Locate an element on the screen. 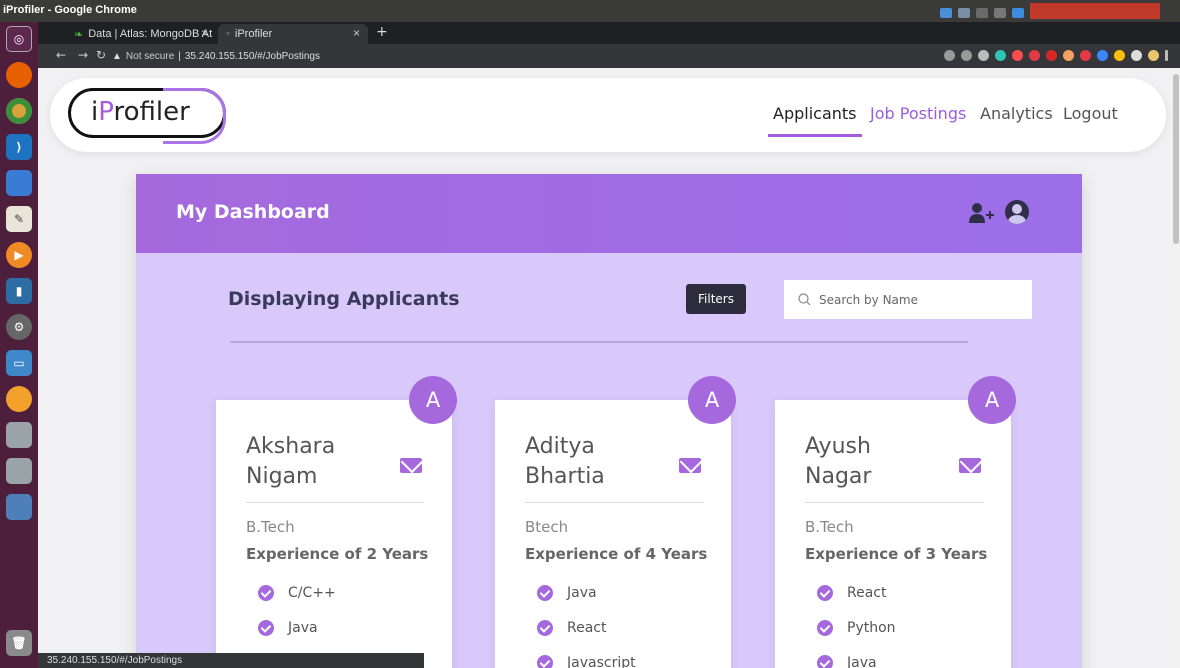 This screenshot has width=1180, height=668. system-tray is located at coordinates (1050, 11).